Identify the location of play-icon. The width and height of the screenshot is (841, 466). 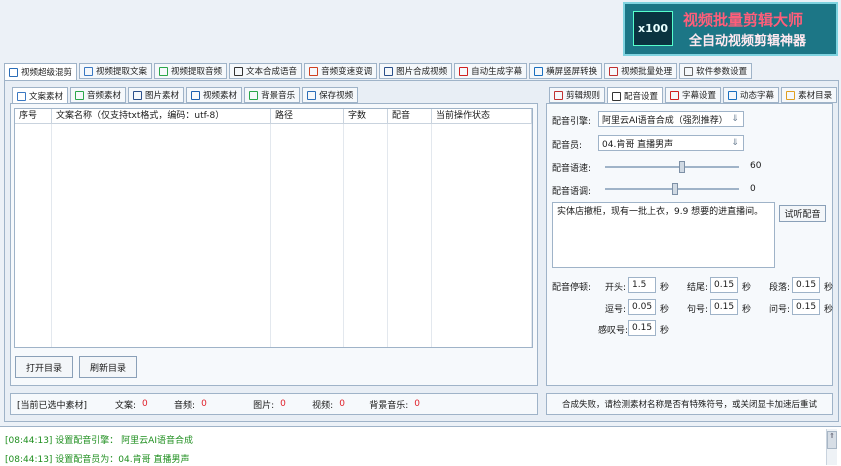
(196, 95).